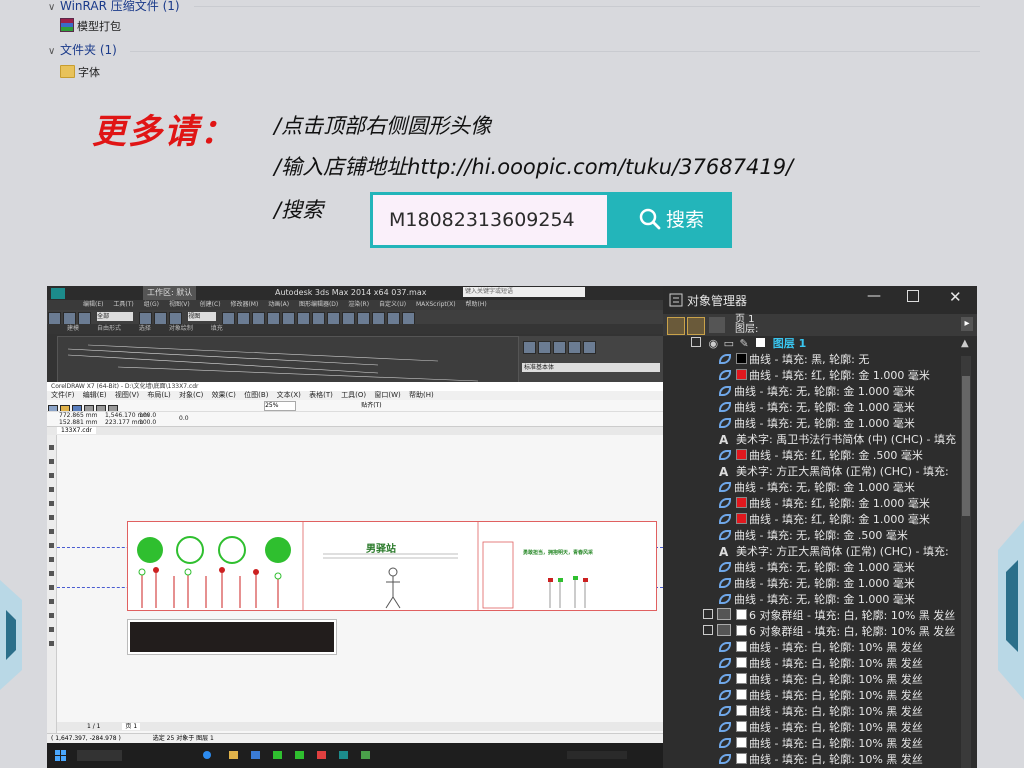  What do you see at coordinates (955, 297) in the screenshot?
I see `close-icon: ✕` at bounding box center [955, 297].